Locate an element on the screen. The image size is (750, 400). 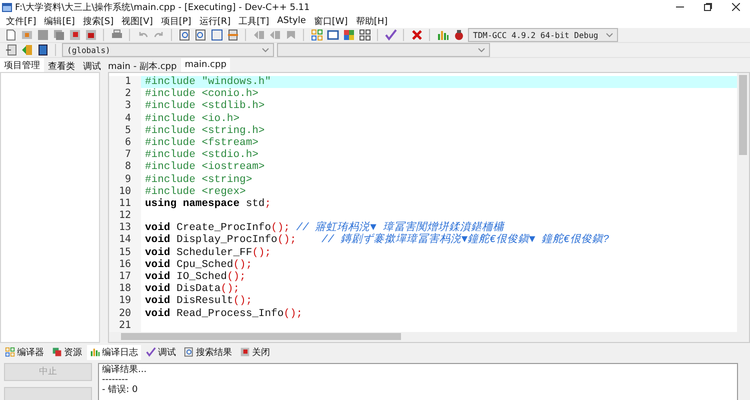
app-icon is located at coordinates (7, 7).